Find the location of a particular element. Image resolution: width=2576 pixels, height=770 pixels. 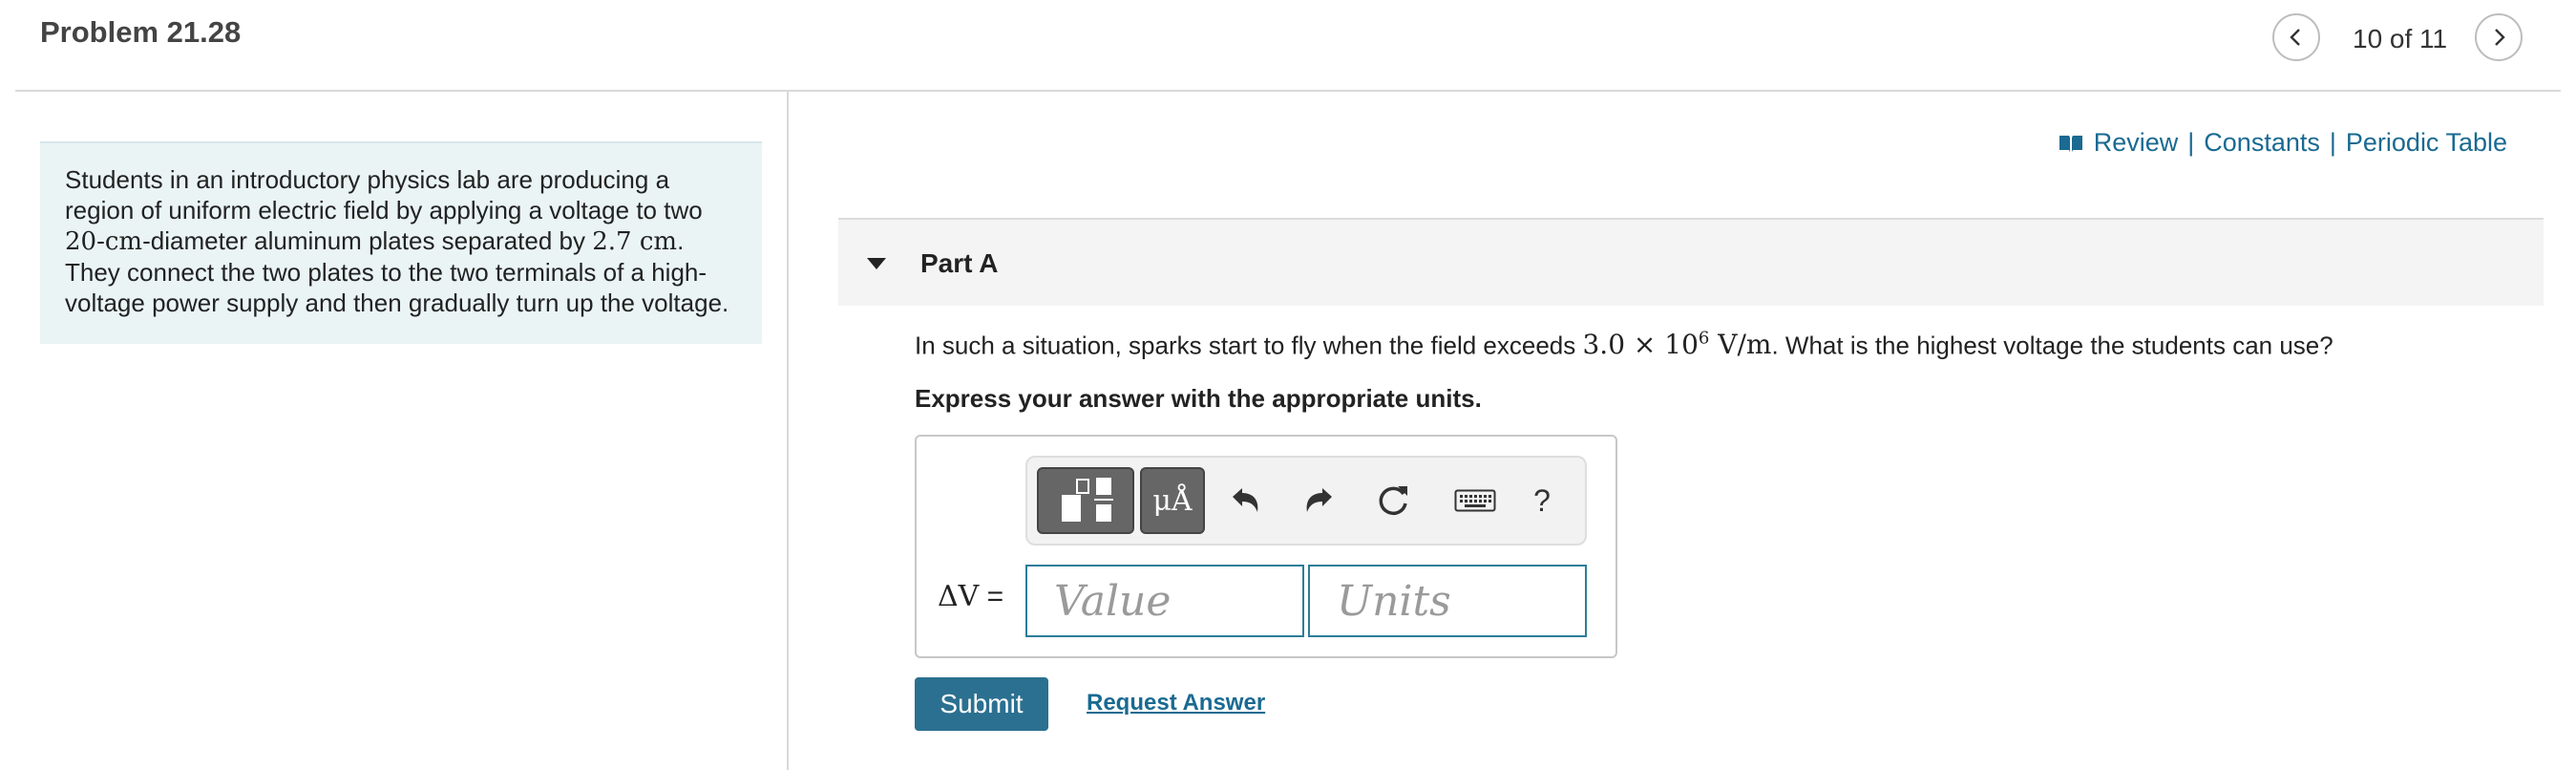

math-toolbar: μÅ ? is located at coordinates (1306, 500).